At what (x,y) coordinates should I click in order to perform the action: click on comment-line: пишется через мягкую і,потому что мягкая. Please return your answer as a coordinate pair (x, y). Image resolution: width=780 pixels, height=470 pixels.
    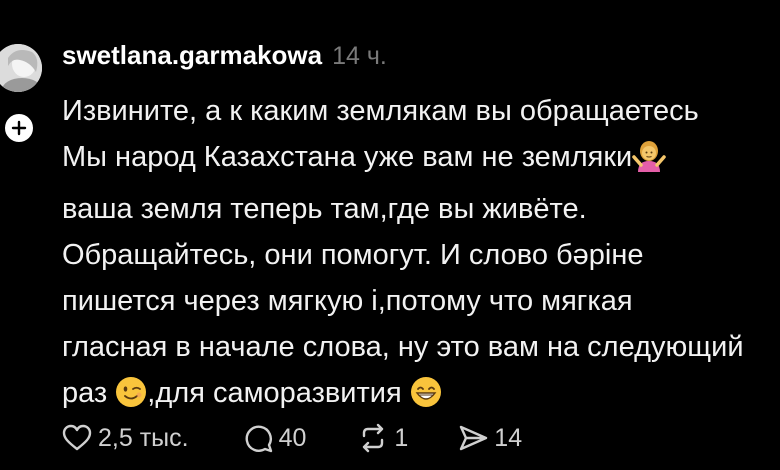
    Looking at the image, I should click on (347, 301).